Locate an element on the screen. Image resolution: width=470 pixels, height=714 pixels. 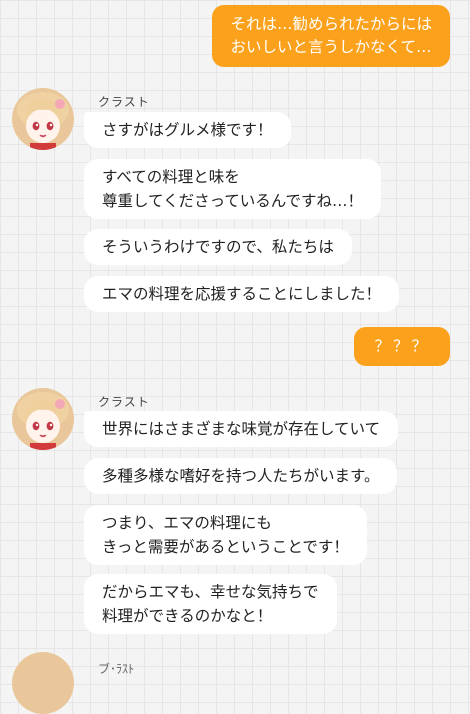
character-message-bubble: さすがはグルメ様です！ is located at coordinates (187, 130).